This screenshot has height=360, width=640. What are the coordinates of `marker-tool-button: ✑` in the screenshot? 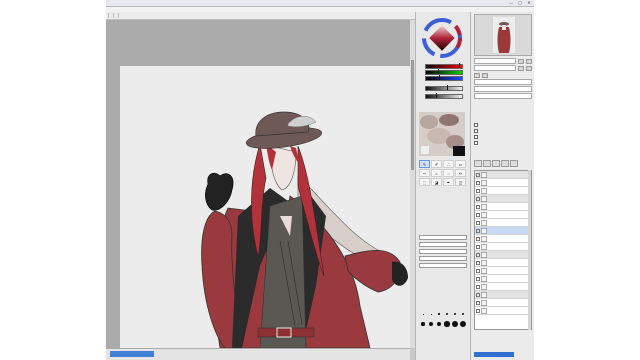 It's located at (424, 173).